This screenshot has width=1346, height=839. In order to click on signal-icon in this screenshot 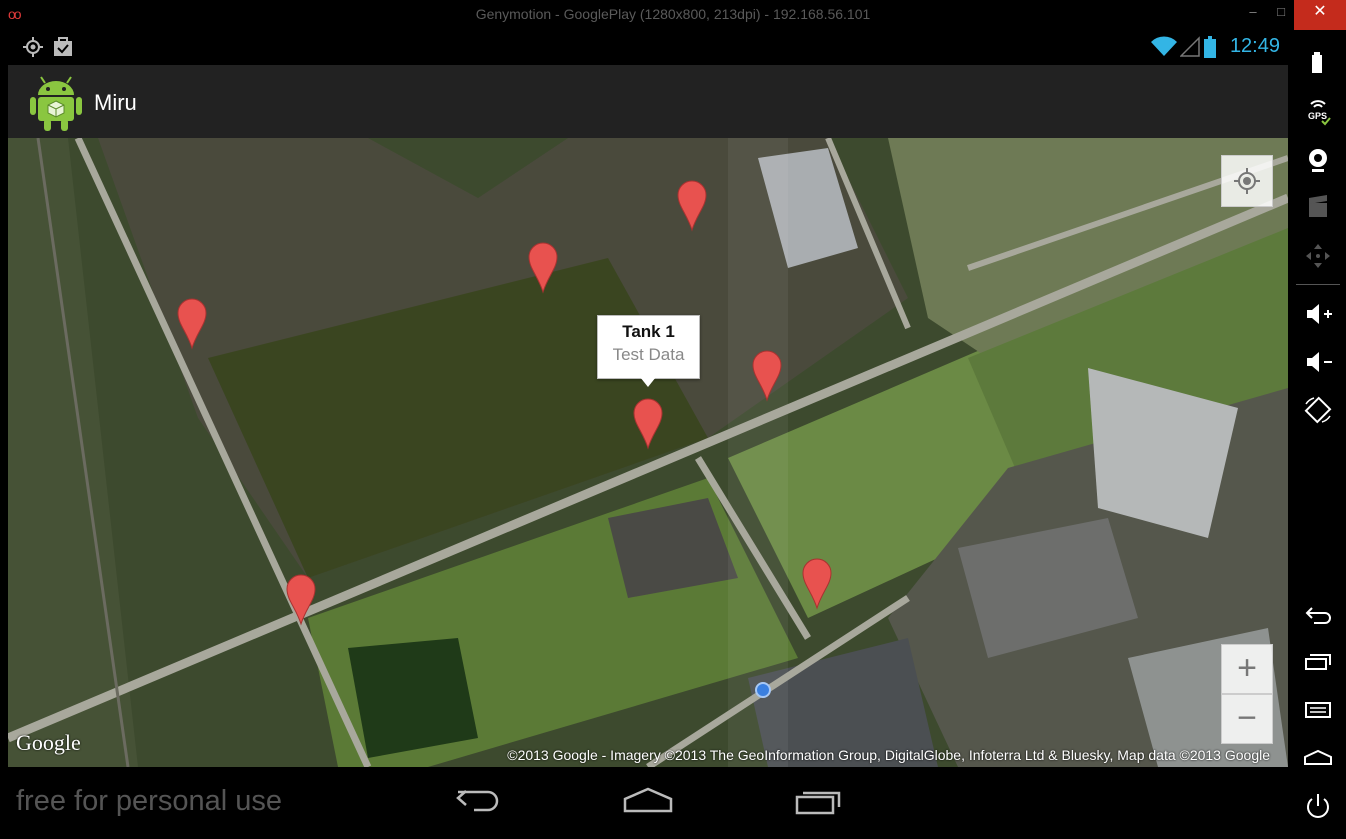, I will do `click(1189, 49)`.